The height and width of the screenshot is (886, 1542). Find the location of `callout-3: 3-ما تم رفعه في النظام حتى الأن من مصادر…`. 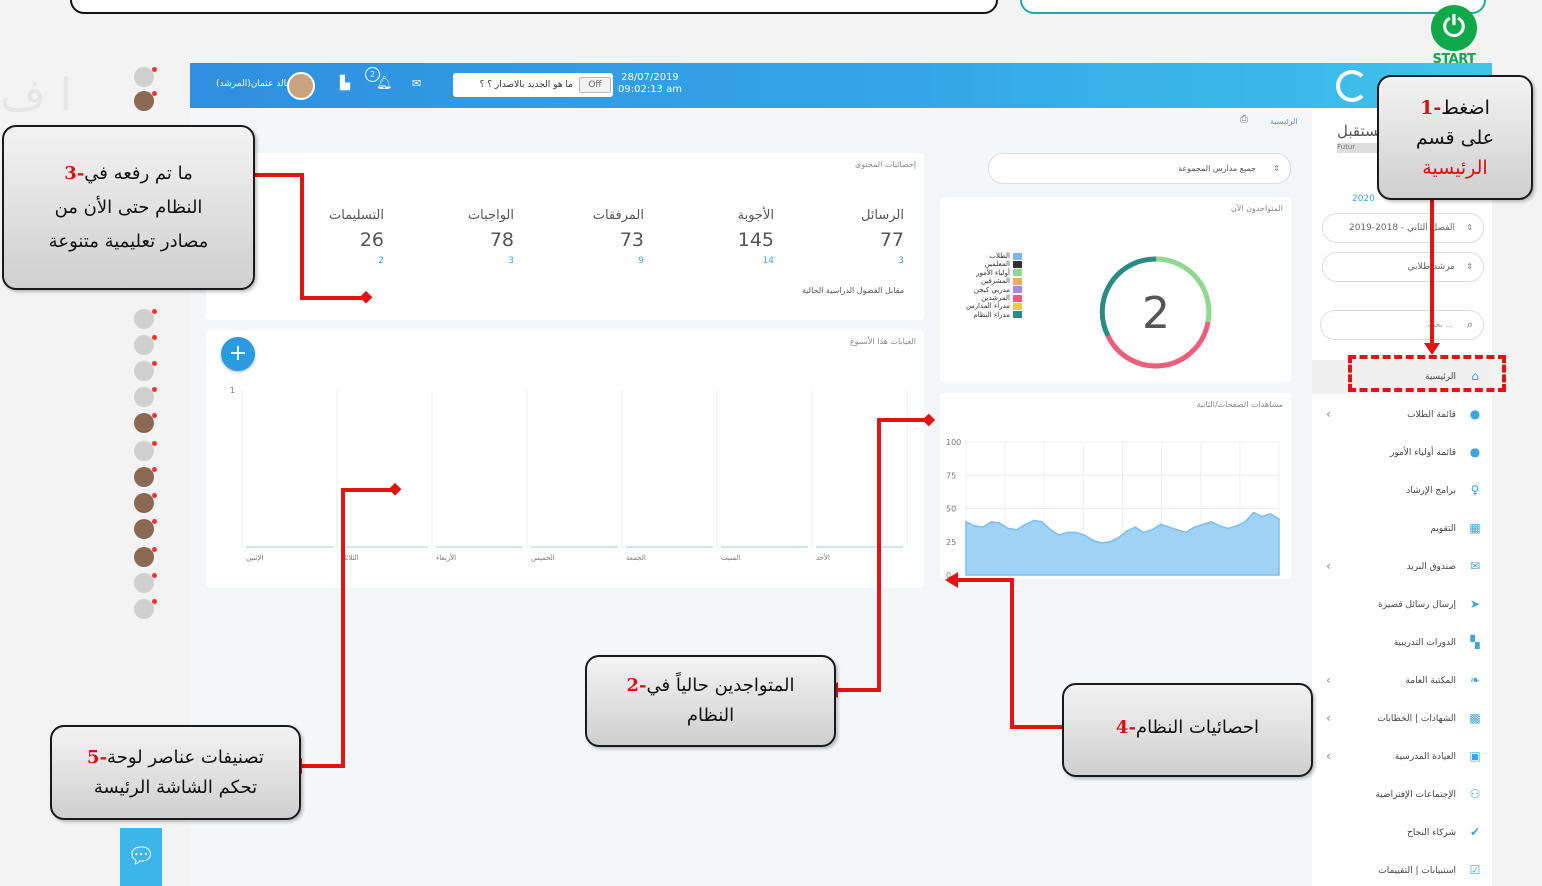

callout-3: 3-ما تم رفعه في النظام حتى الأن من مصادر… is located at coordinates (128, 207).